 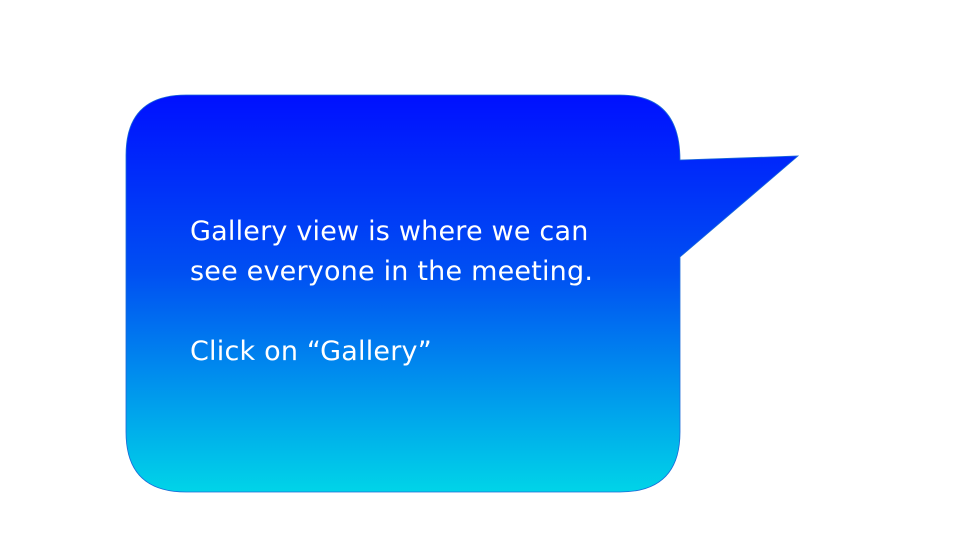 What do you see at coordinates (392, 271) in the screenshot?
I see `description-line-2: see everyone in the meeting.` at bounding box center [392, 271].